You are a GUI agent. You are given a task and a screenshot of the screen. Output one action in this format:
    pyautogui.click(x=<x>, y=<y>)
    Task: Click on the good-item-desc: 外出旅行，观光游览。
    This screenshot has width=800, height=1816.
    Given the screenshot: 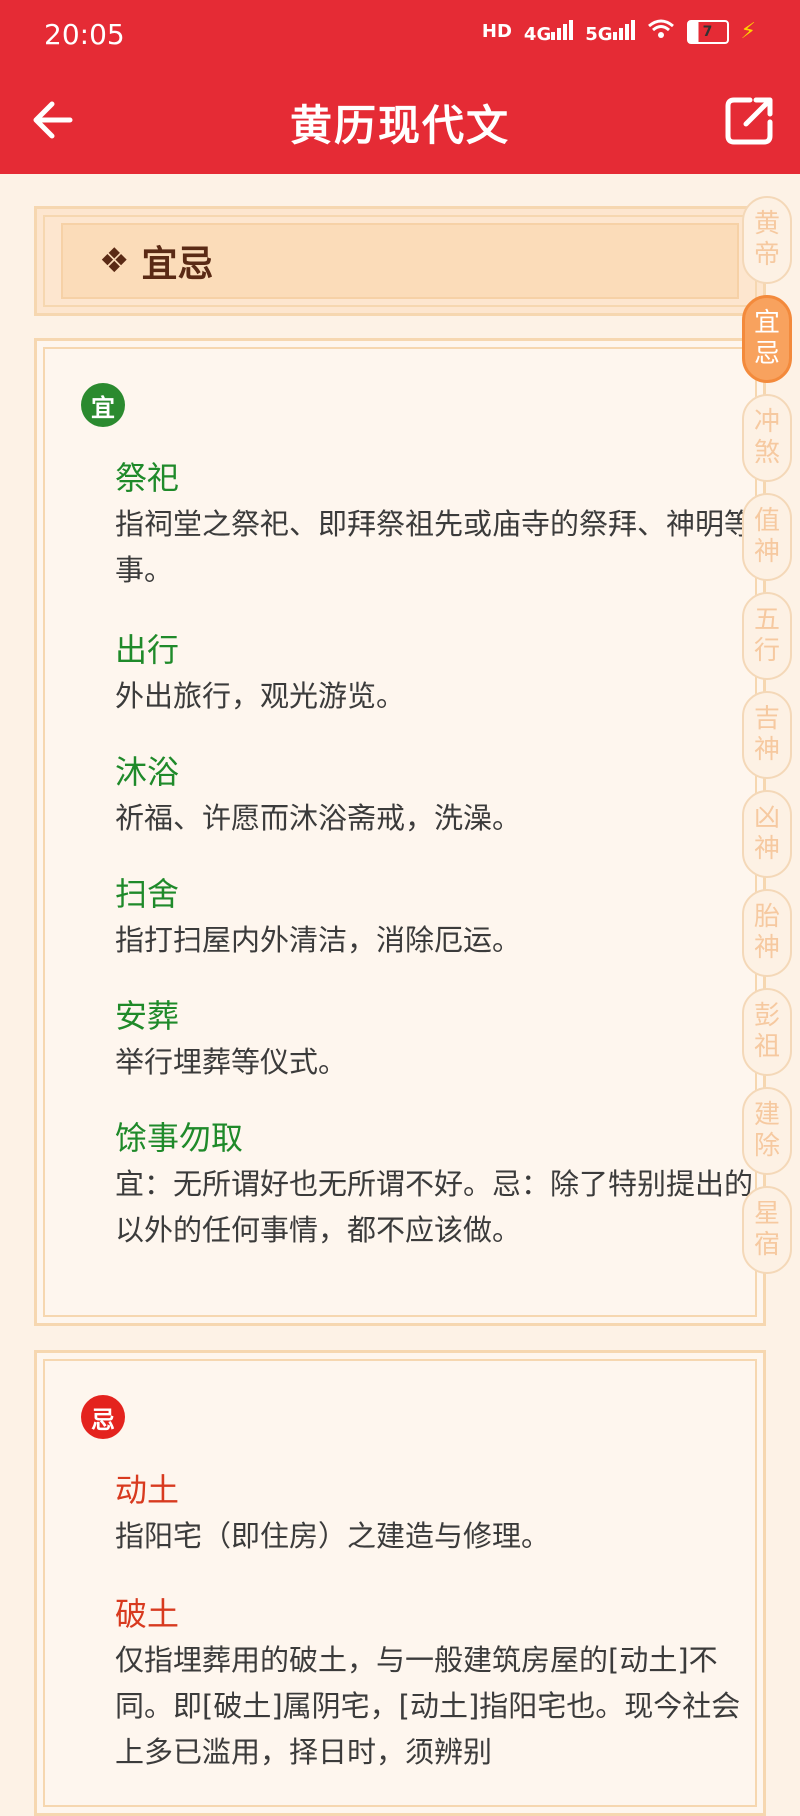 What is the action you would take?
    pyautogui.click(x=260, y=696)
    